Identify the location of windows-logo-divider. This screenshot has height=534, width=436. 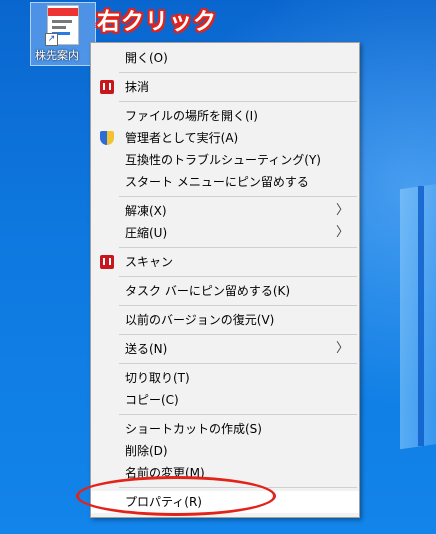
(421, 316).